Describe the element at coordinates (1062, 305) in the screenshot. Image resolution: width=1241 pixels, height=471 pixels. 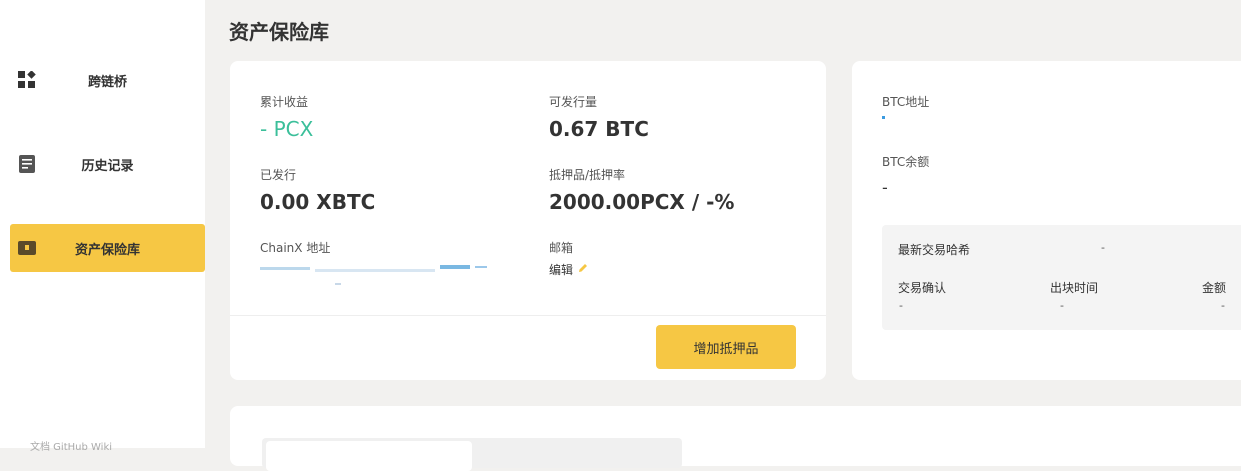
I see `block-time-value: -` at that location.